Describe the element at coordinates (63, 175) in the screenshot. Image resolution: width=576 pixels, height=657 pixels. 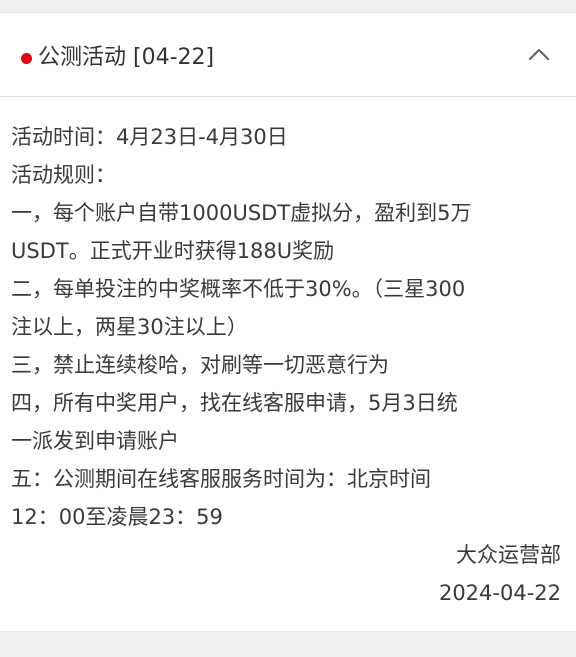
I see `rules-heading: 活动规则：` at that location.